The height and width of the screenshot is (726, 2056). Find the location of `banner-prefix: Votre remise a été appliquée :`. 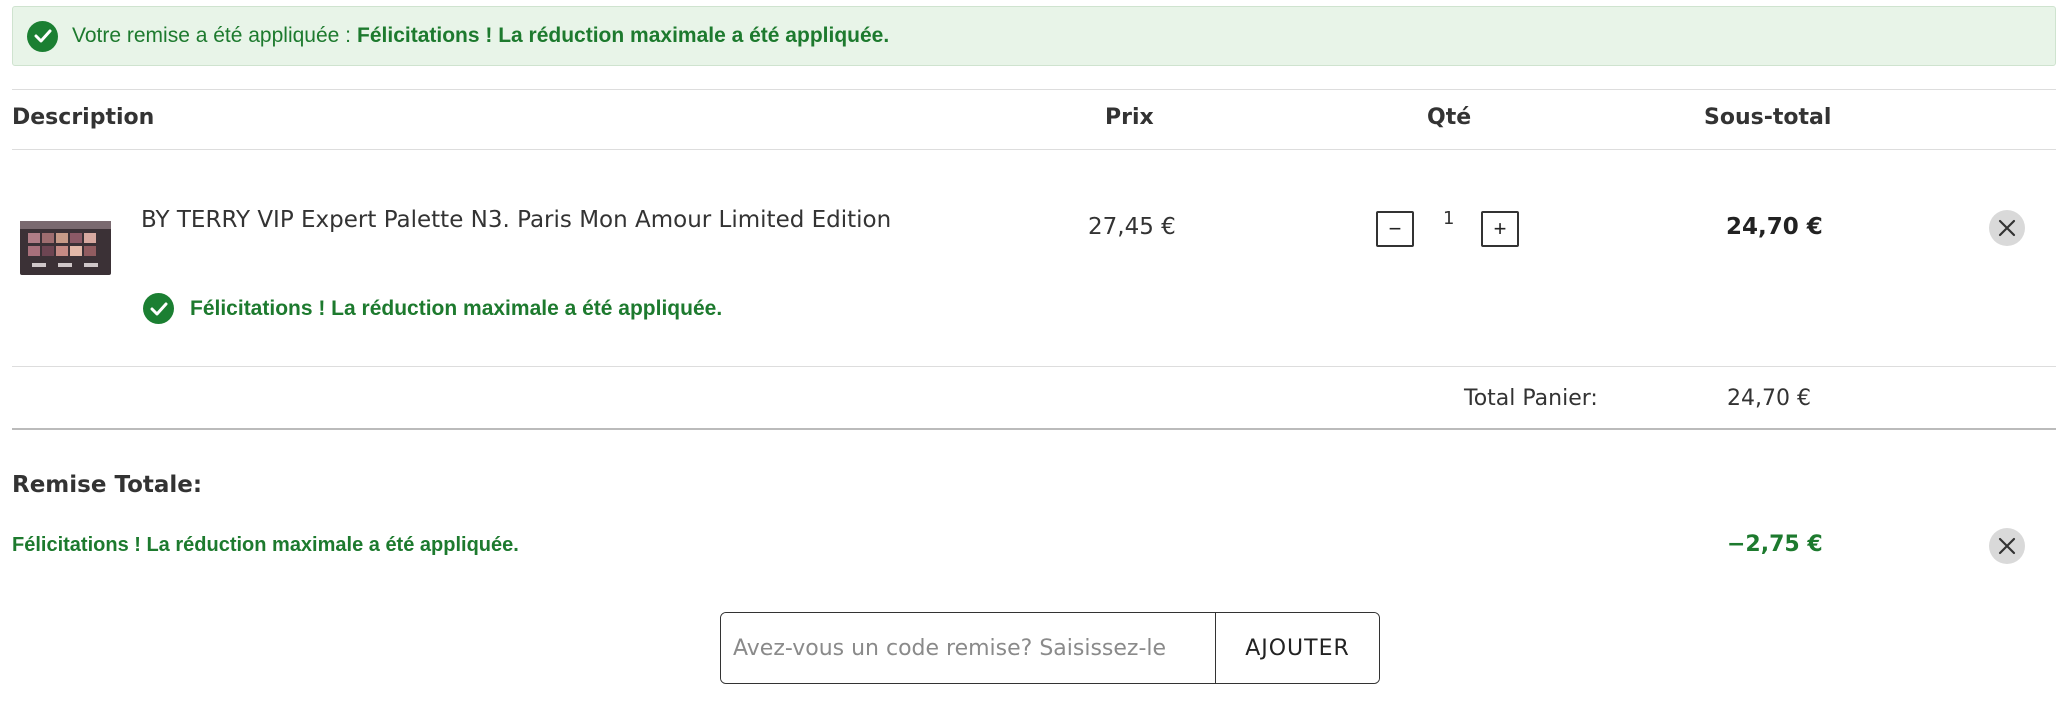

banner-prefix: Votre remise a été appliquée : is located at coordinates (212, 35).